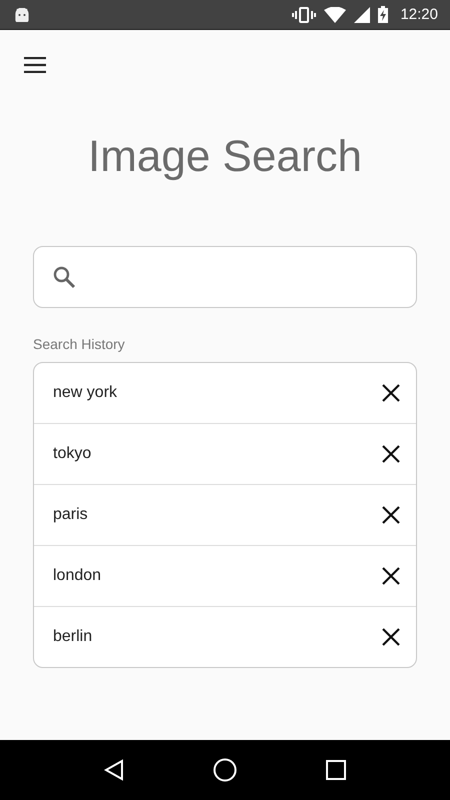 This screenshot has height=800, width=450. Describe the element at coordinates (336, 770) in the screenshot. I see `recents-icon` at that location.